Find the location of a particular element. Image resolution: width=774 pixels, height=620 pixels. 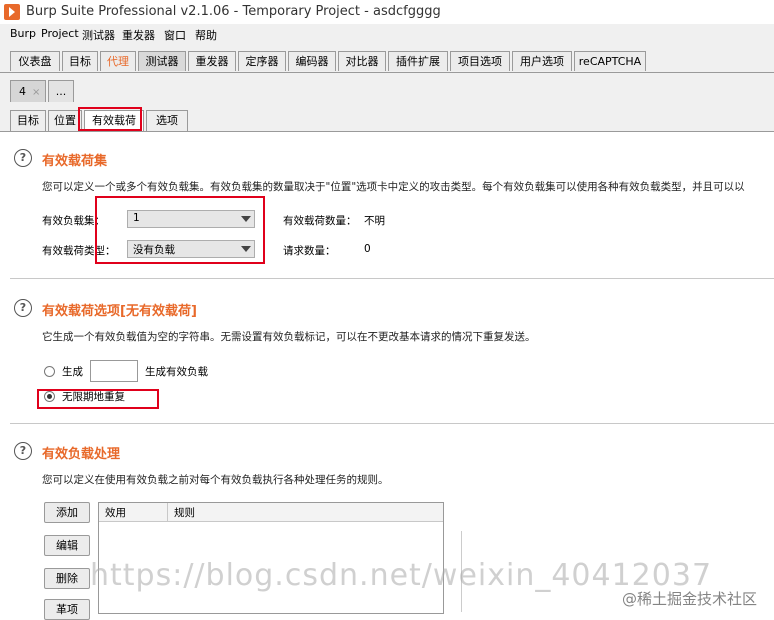

menu-help: 帮助 is located at coordinates (206, 35).